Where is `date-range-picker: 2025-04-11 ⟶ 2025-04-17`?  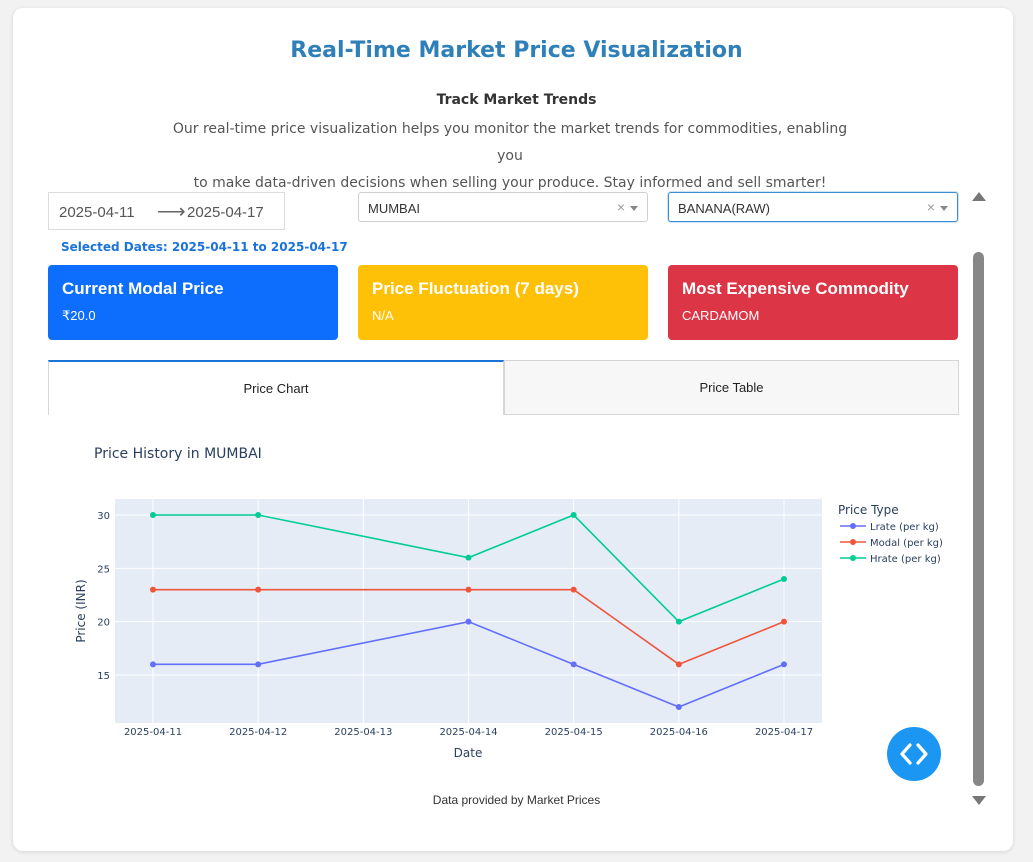
date-range-picker: 2025-04-11 ⟶ 2025-04-17 is located at coordinates (166, 211).